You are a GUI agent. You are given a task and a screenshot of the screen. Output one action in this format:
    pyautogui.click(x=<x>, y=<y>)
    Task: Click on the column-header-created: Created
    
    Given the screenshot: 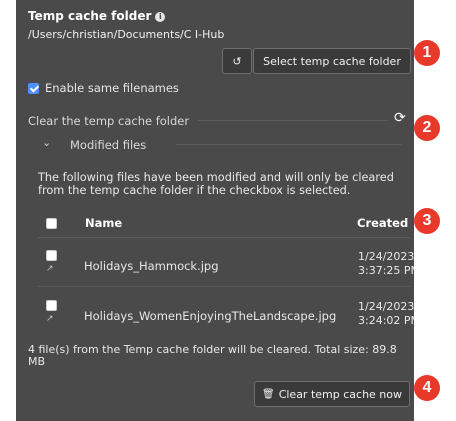 What is the action you would take?
    pyautogui.click(x=382, y=223)
    